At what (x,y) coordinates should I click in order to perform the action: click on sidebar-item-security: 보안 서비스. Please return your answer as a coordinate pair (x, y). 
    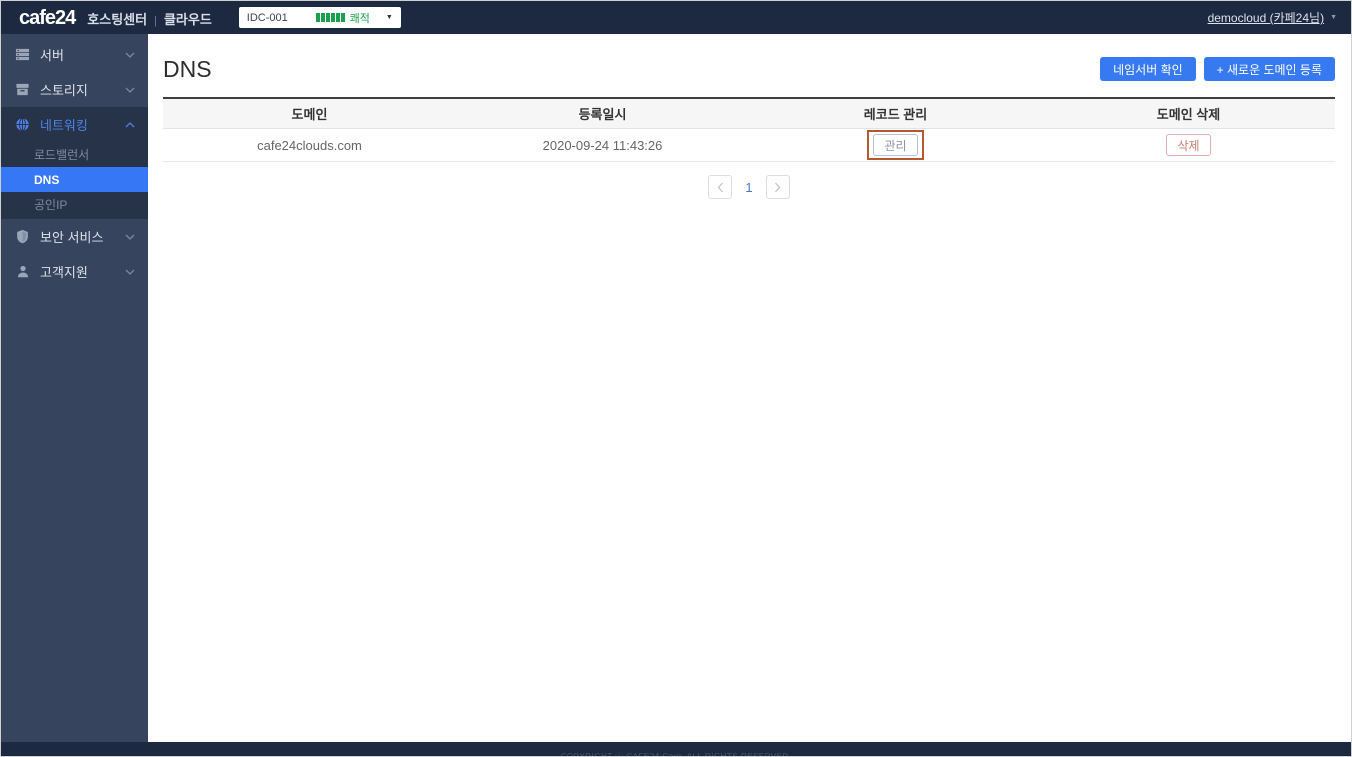
    Looking at the image, I should click on (74, 236).